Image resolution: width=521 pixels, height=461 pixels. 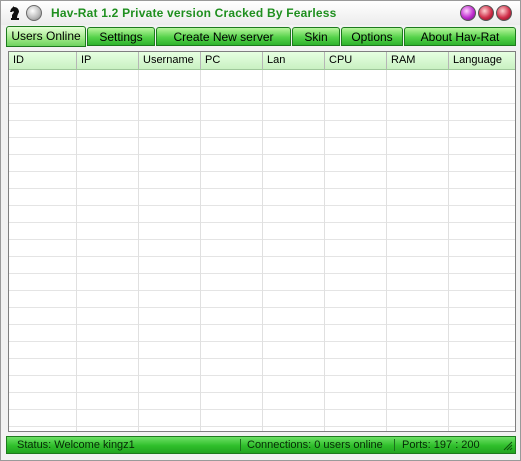 I want to click on column-header-ip: IP, so click(x=108, y=60).